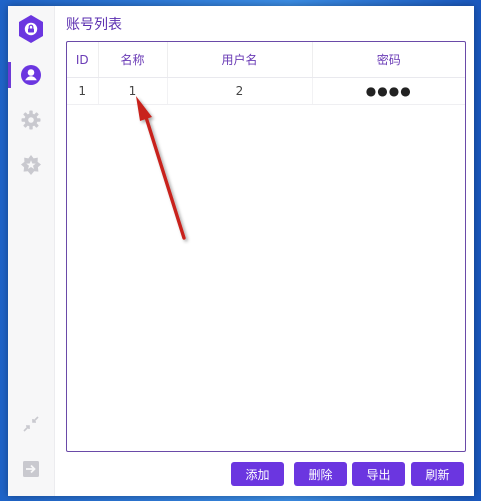 The height and width of the screenshot is (501, 481). I want to click on star-badge-icon, so click(31, 165).